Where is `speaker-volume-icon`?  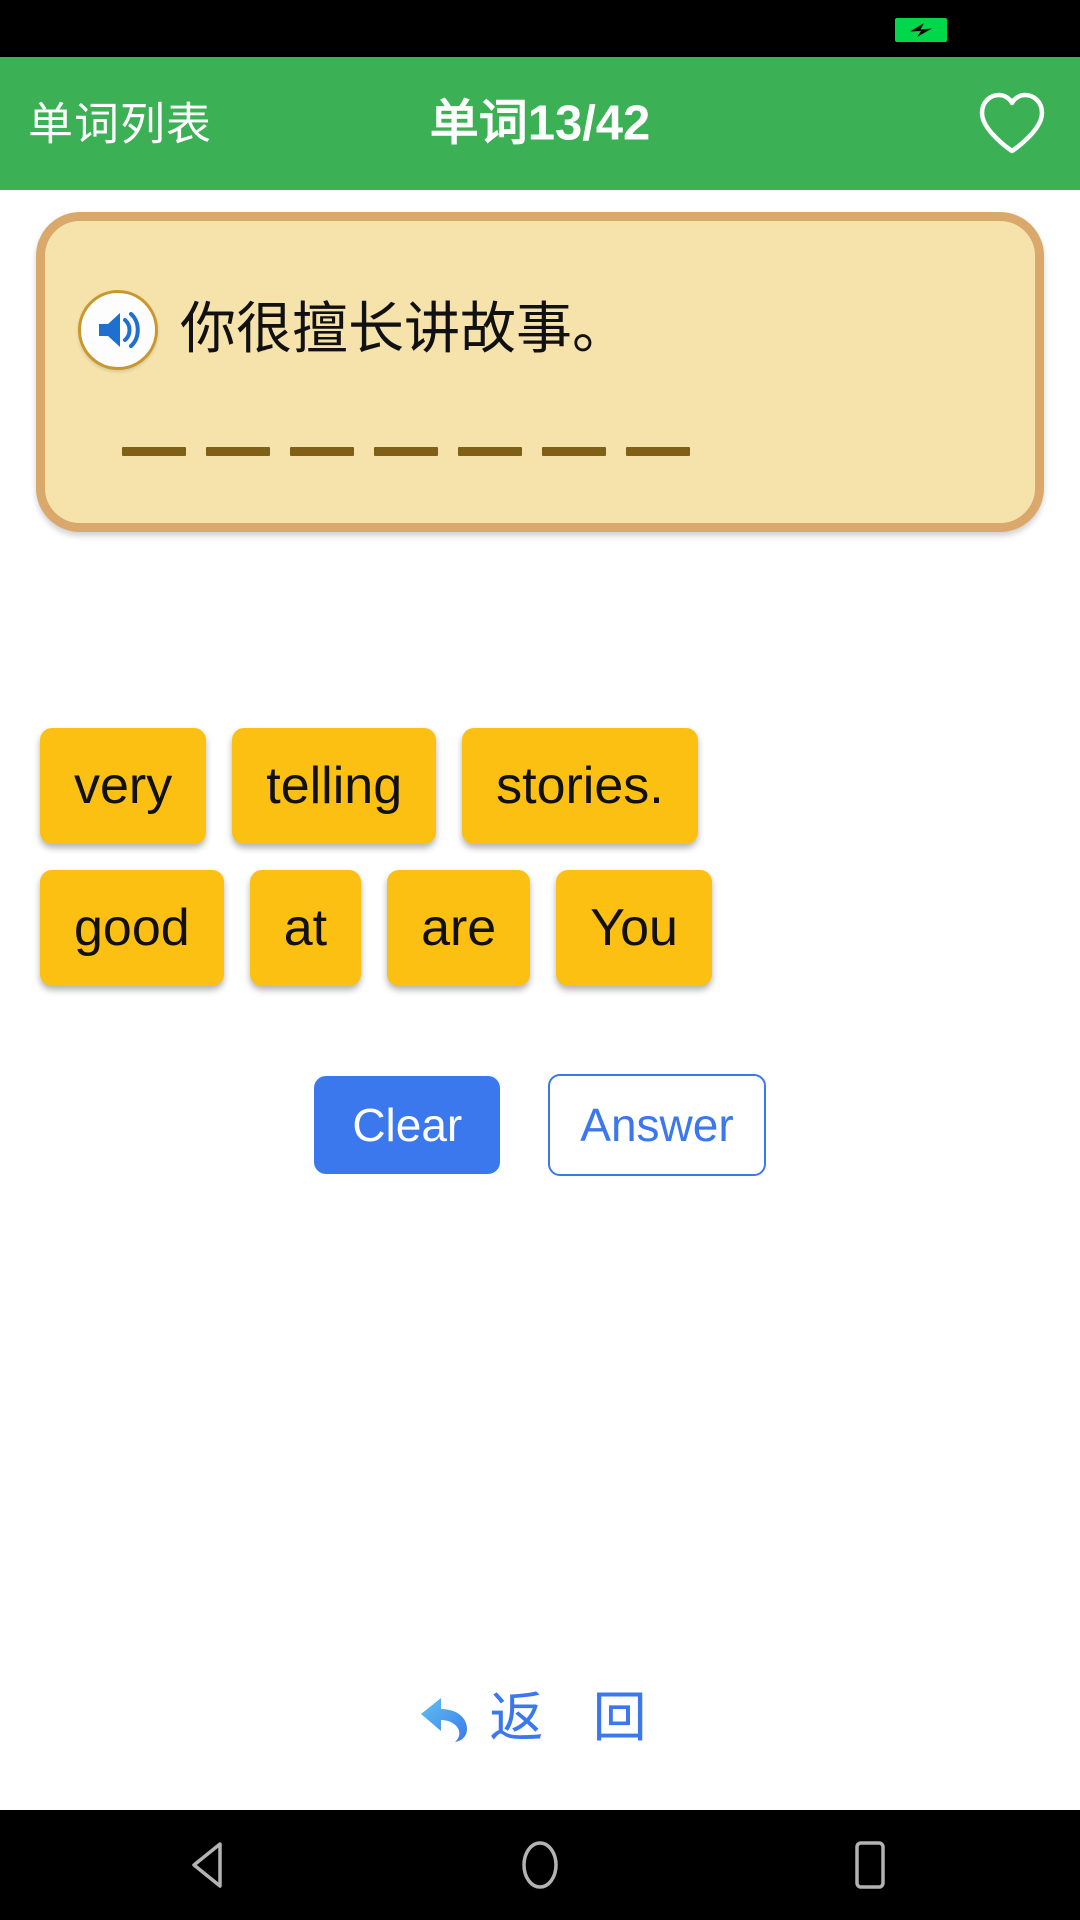 speaker-volume-icon is located at coordinates (118, 330).